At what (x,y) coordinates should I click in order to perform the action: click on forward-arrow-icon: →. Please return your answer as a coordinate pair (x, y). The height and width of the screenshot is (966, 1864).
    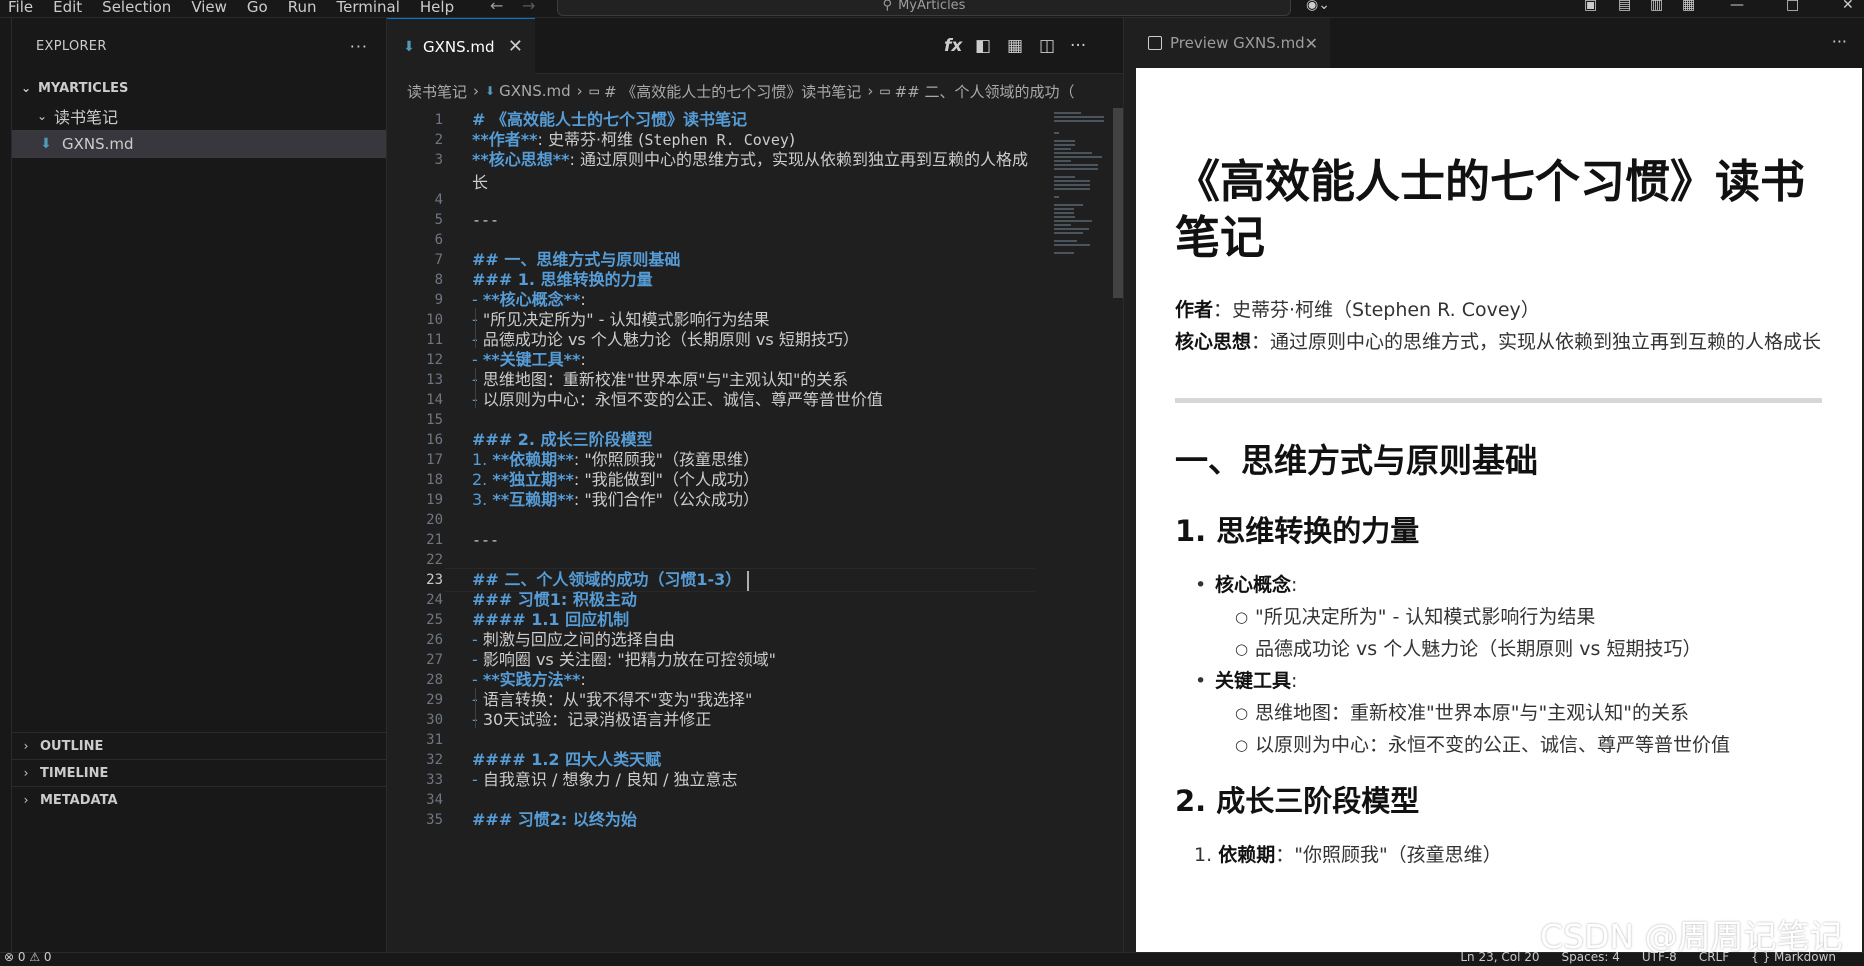
    Looking at the image, I should click on (528, 7).